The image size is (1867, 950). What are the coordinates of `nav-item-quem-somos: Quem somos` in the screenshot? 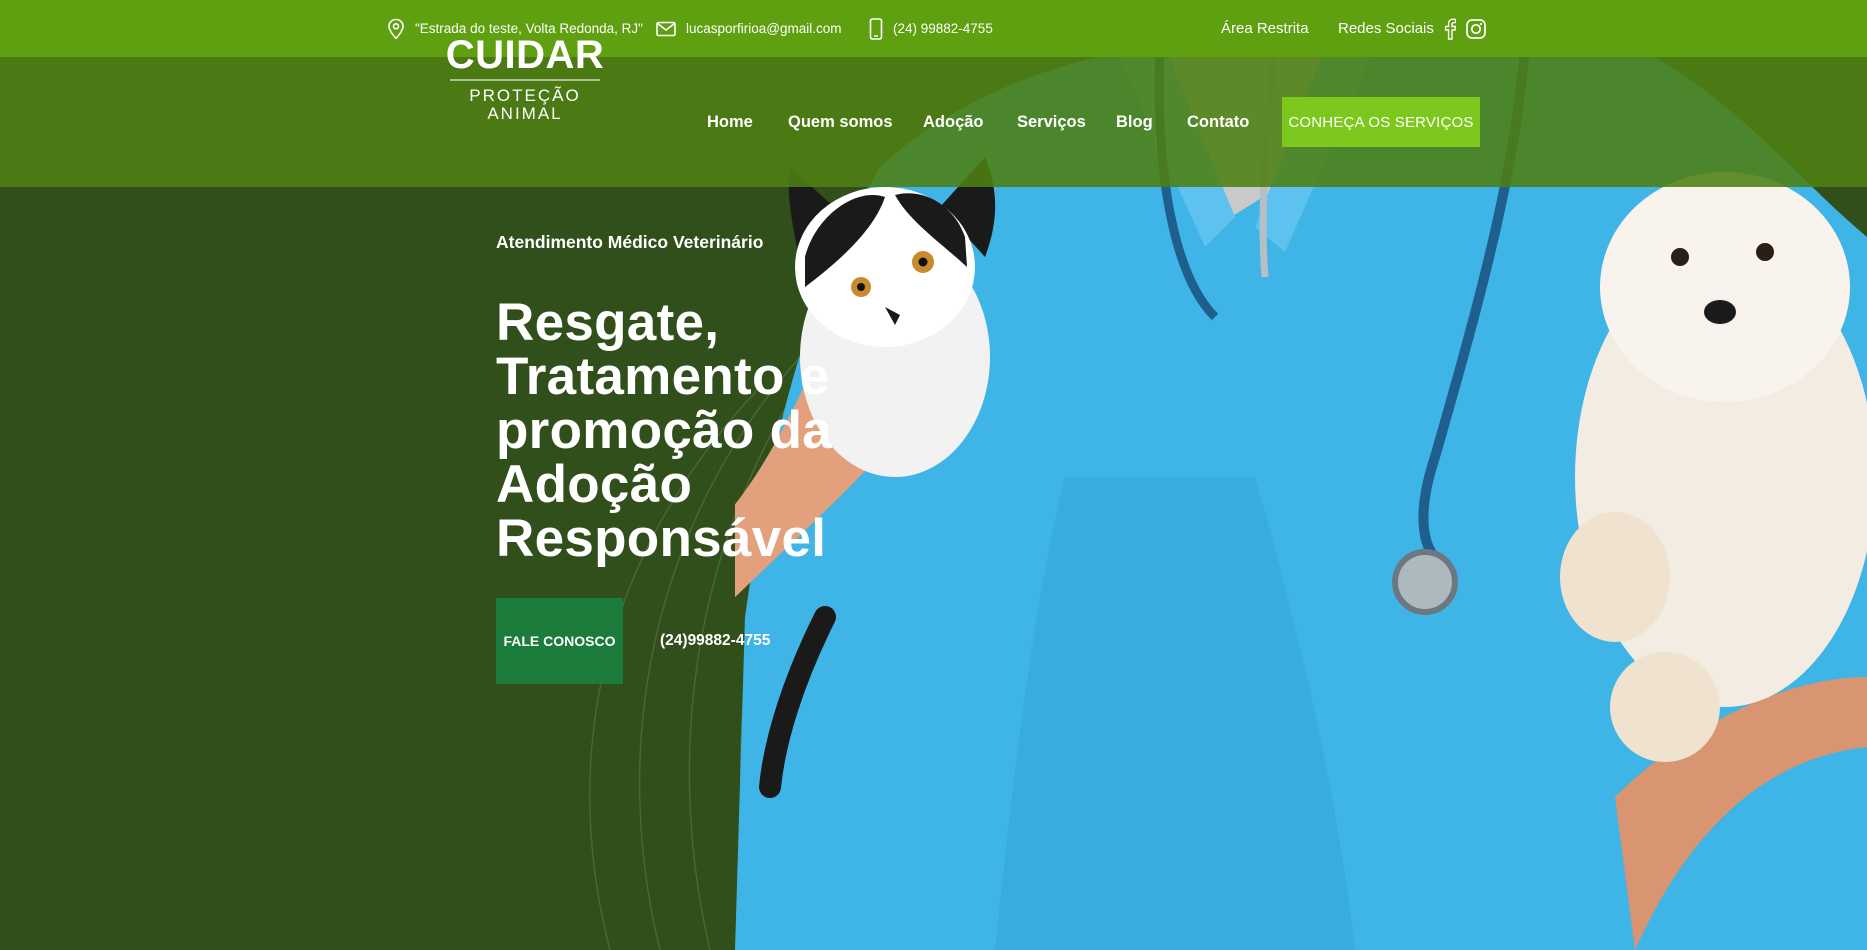 It's located at (840, 122).